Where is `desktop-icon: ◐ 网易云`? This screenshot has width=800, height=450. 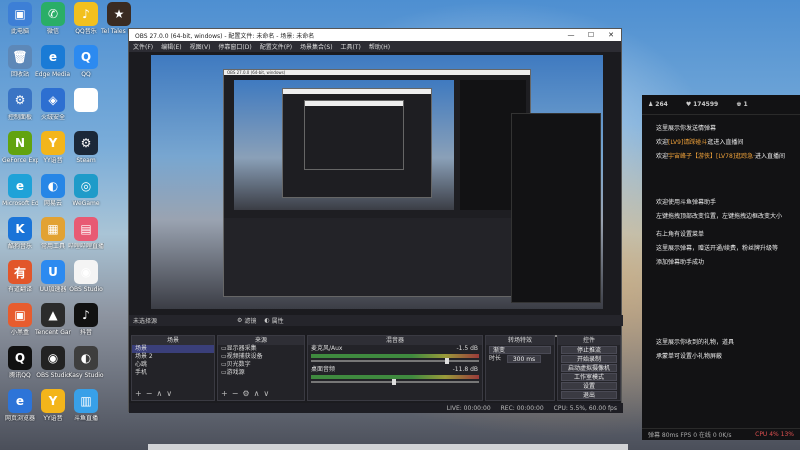
desktop-icon: ◐ 网易云 is located at coordinates (53, 190).